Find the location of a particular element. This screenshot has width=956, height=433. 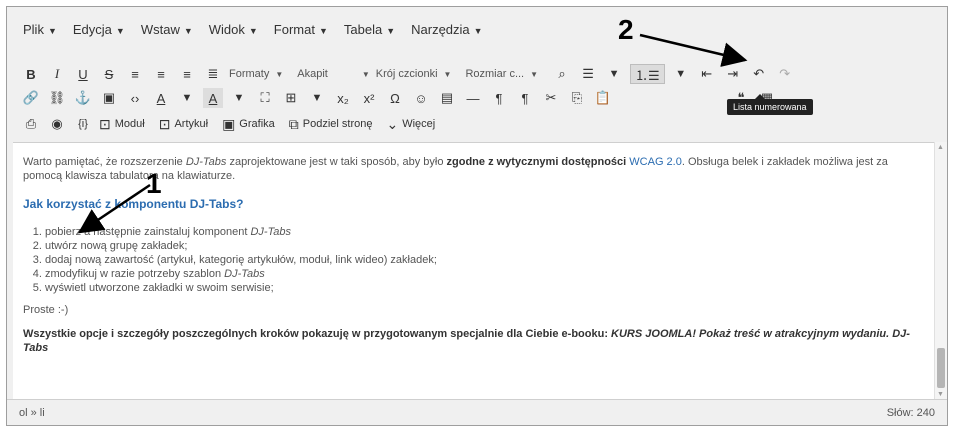

font-family-dropdown: Krój czcionki ▼ is located at coordinates (414, 74).